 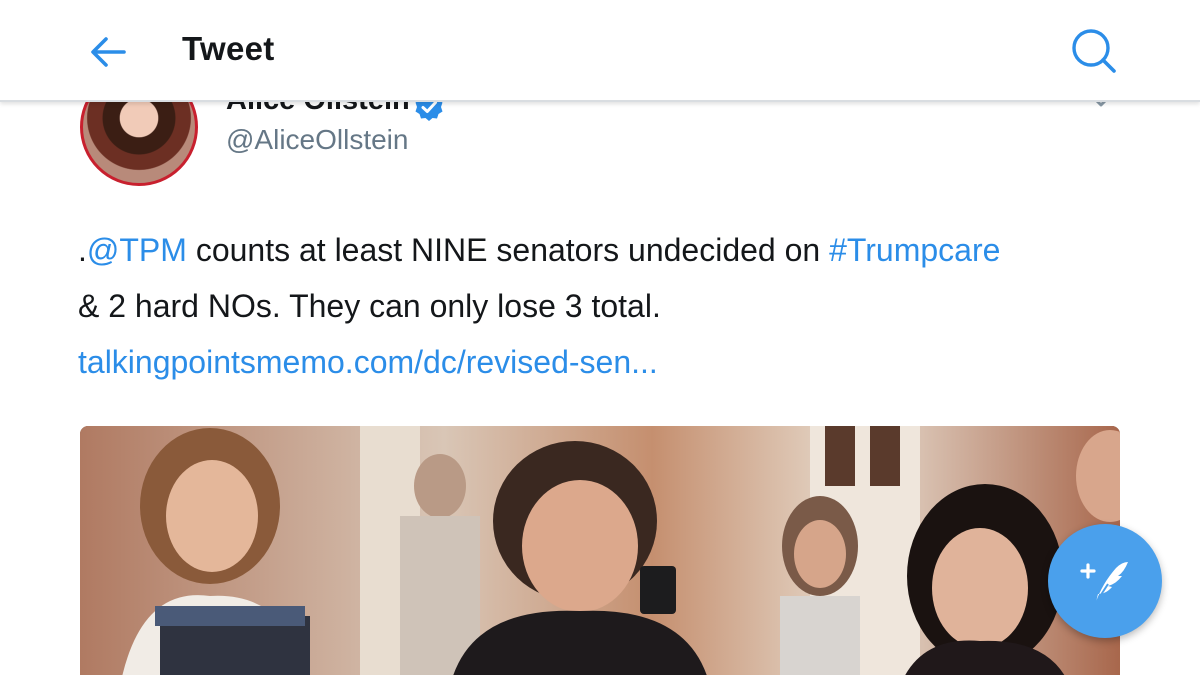 I want to click on page-title: Tweet, so click(x=228, y=48).